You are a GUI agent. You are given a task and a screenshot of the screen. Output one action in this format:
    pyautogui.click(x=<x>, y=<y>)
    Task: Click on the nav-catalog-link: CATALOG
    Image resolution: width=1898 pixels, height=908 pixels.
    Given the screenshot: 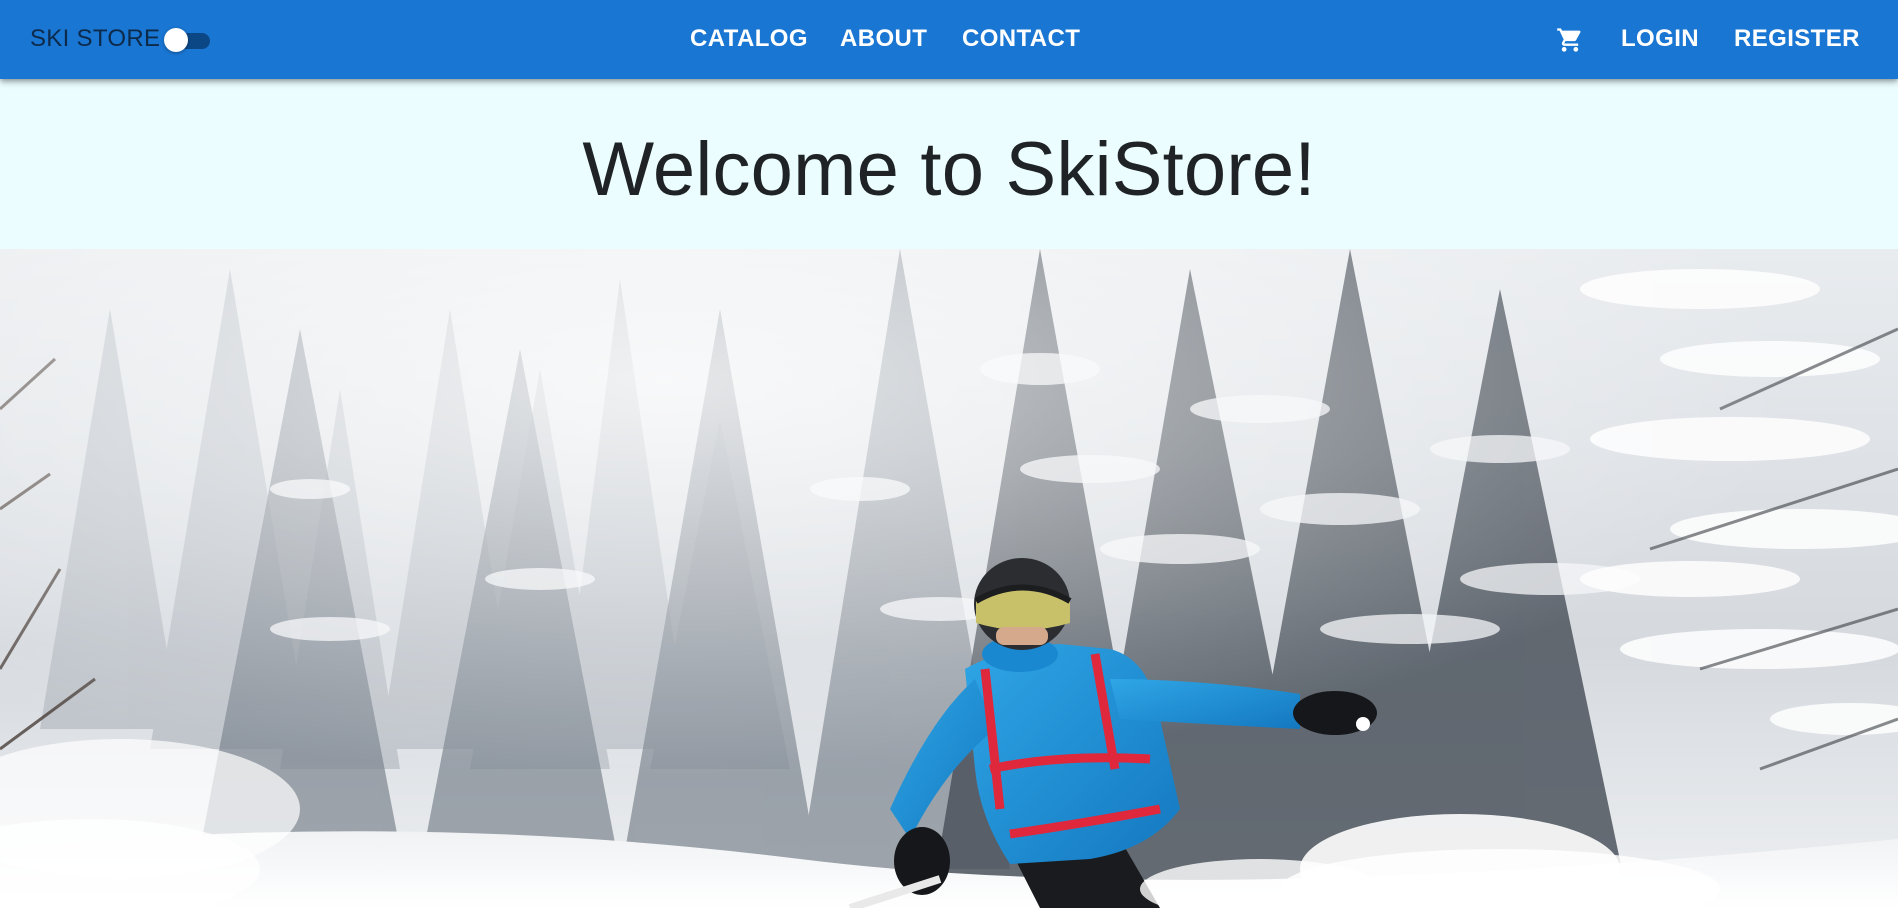 What is the action you would take?
    pyautogui.click(x=749, y=39)
    